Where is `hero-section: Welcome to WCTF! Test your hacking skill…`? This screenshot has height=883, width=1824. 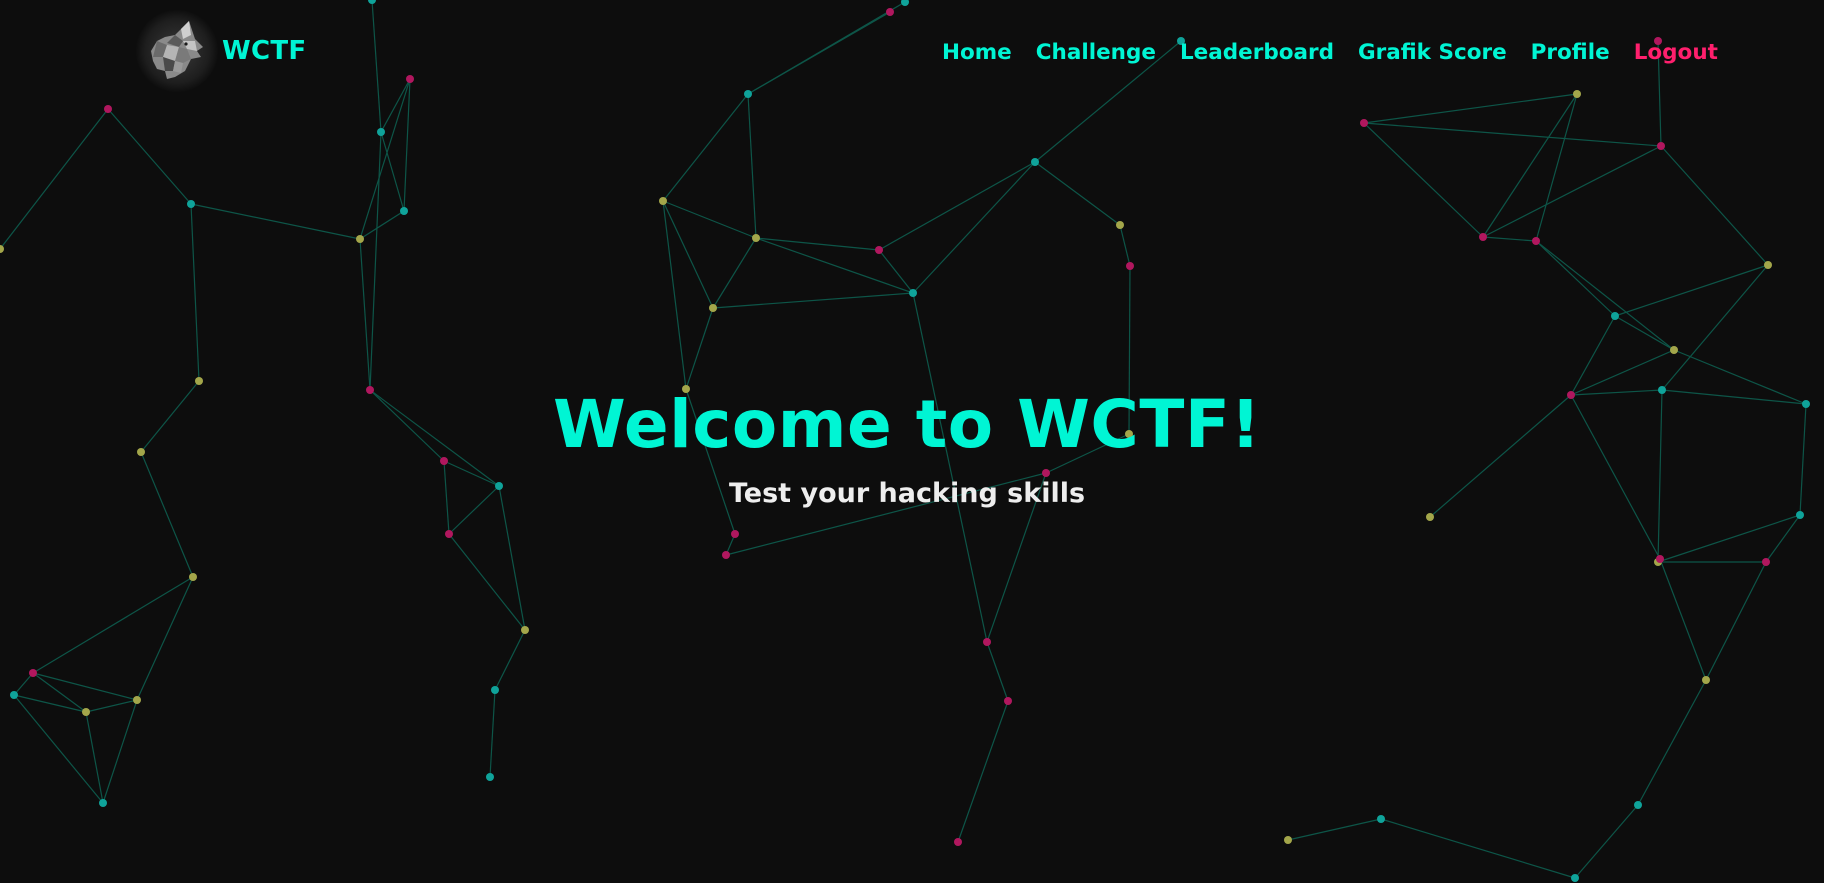
hero-section: Welcome to WCTF! Test your hacking skill… is located at coordinates (907, 447).